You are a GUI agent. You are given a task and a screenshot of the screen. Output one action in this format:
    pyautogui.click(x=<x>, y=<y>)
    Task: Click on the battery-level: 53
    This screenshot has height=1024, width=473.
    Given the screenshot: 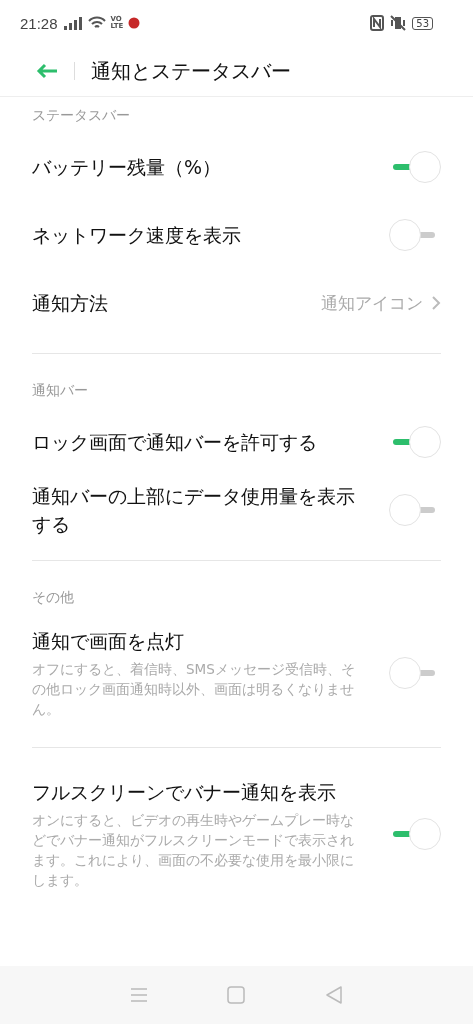 What is the action you would take?
    pyautogui.click(x=422, y=23)
    